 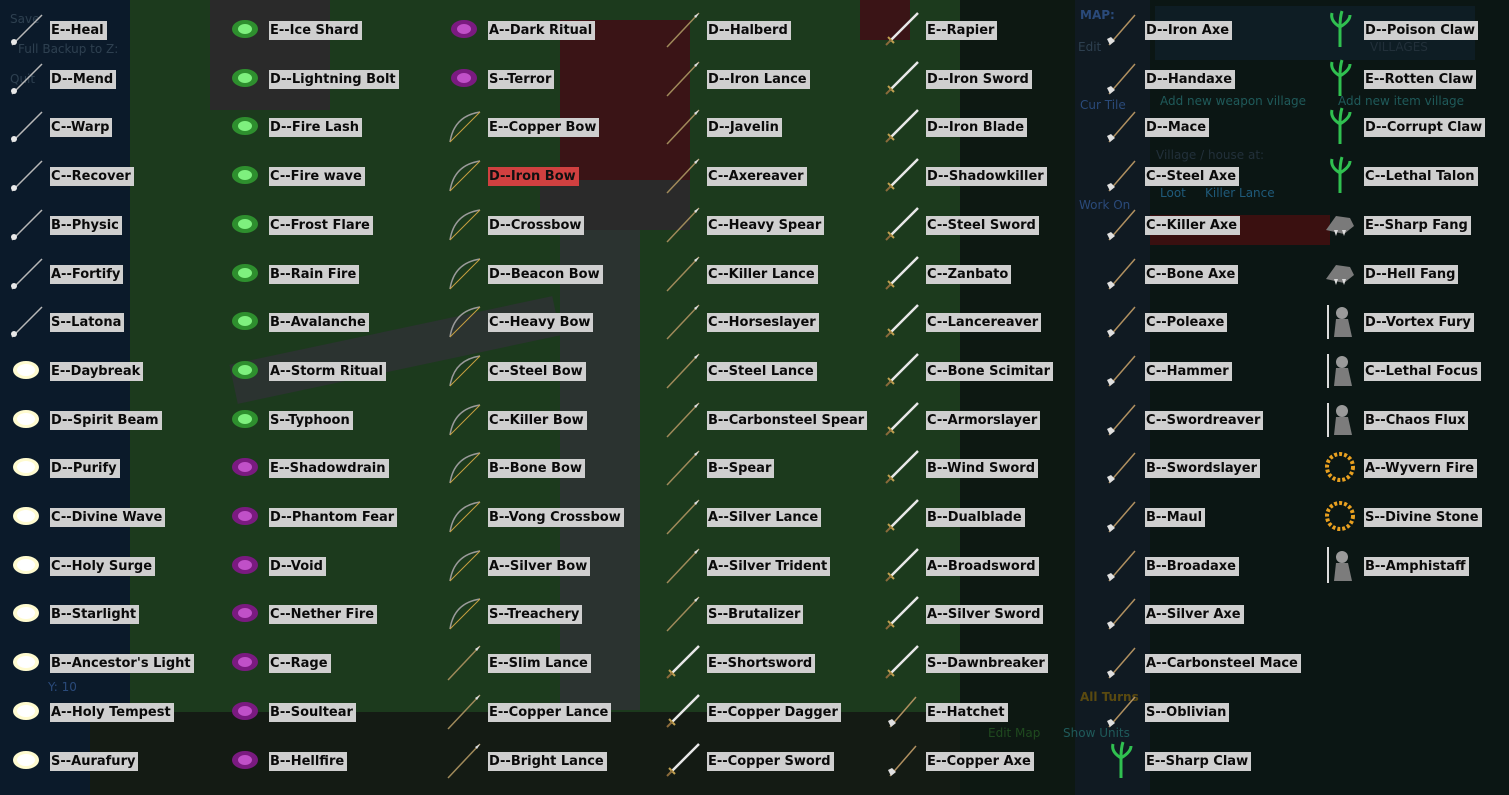 I want to click on item-c-poleaxe: C--Poleaxe, so click(x=1204, y=322).